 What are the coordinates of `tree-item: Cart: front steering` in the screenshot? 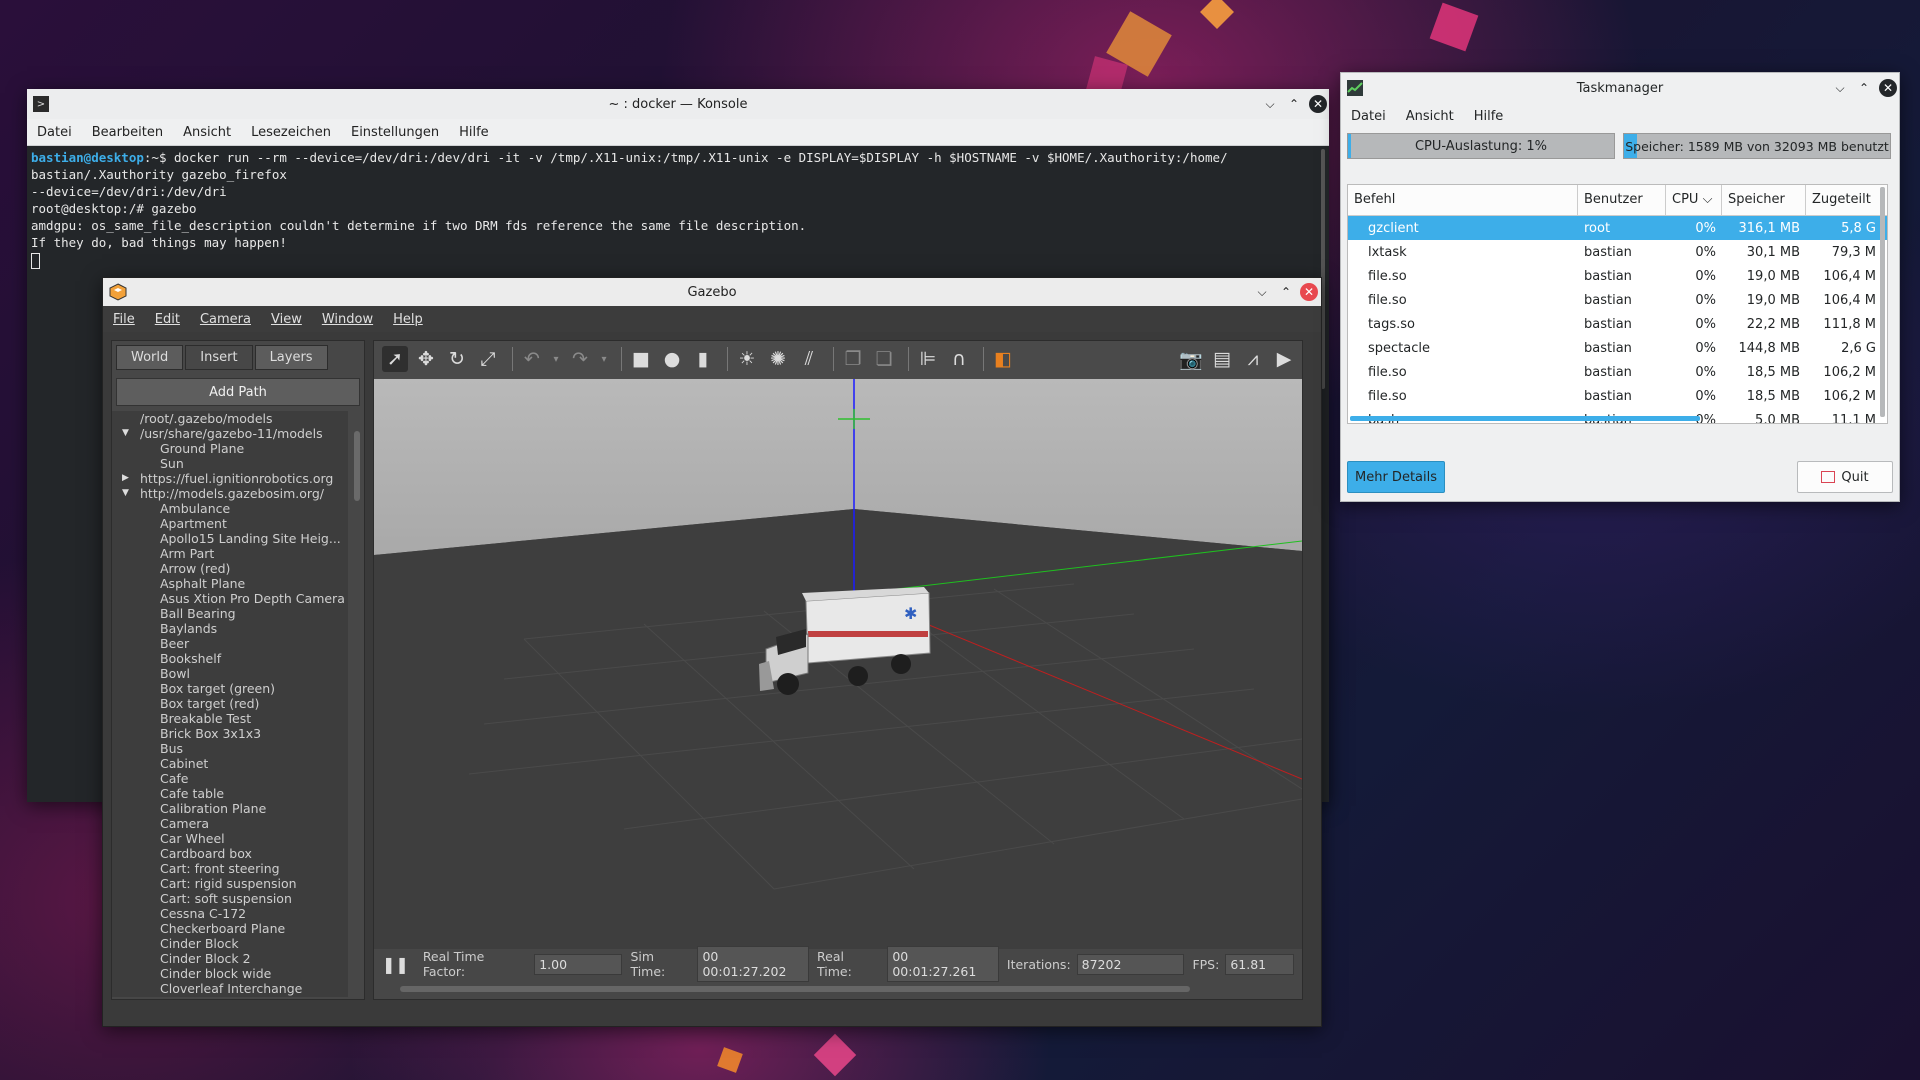 It's located at (230, 868).